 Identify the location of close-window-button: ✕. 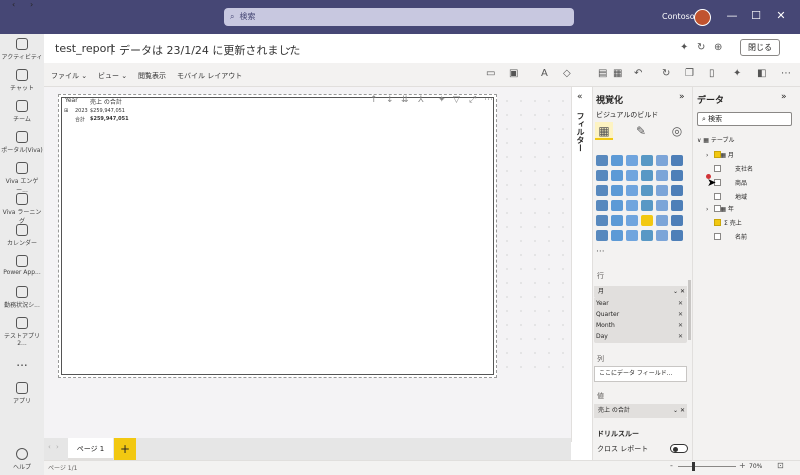
(781, 15).